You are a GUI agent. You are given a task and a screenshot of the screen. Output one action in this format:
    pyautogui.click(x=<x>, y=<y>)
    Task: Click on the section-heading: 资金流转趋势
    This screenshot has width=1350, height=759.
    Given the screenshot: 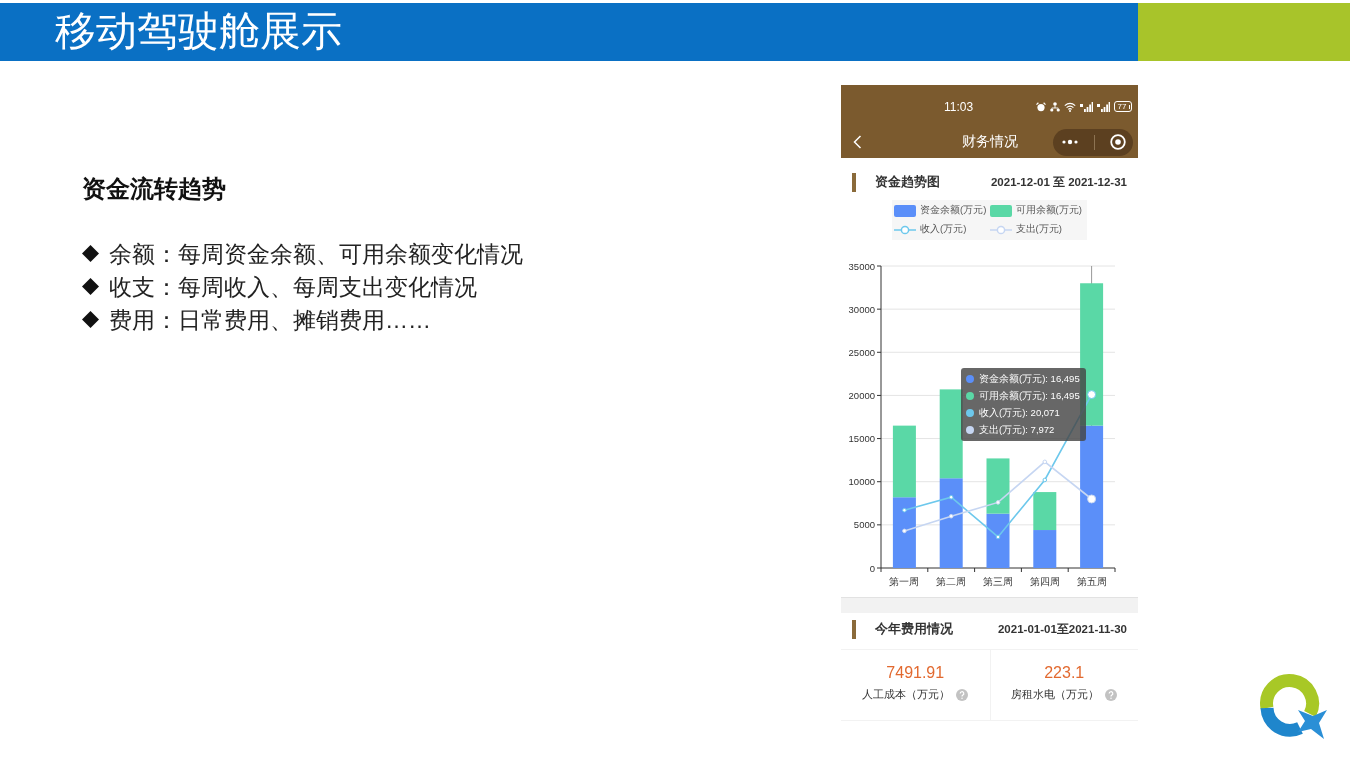 What is the action you would take?
    pyautogui.click(x=154, y=189)
    